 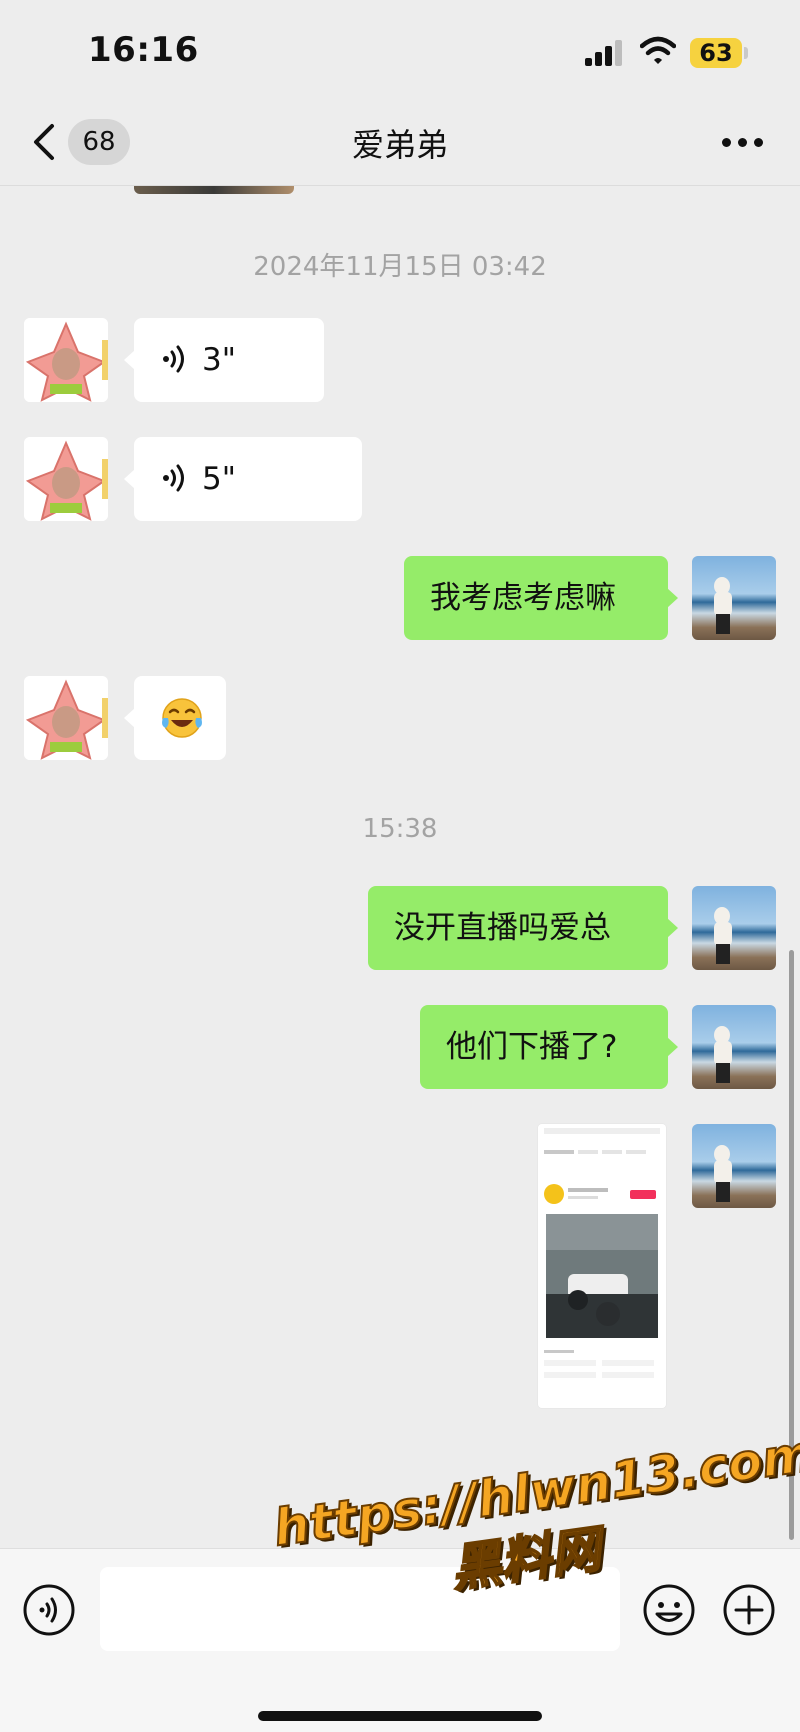 What do you see at coordinates (746, 53) in the screenshot?
I see `battery-tip` at bounding box center [746, 53].